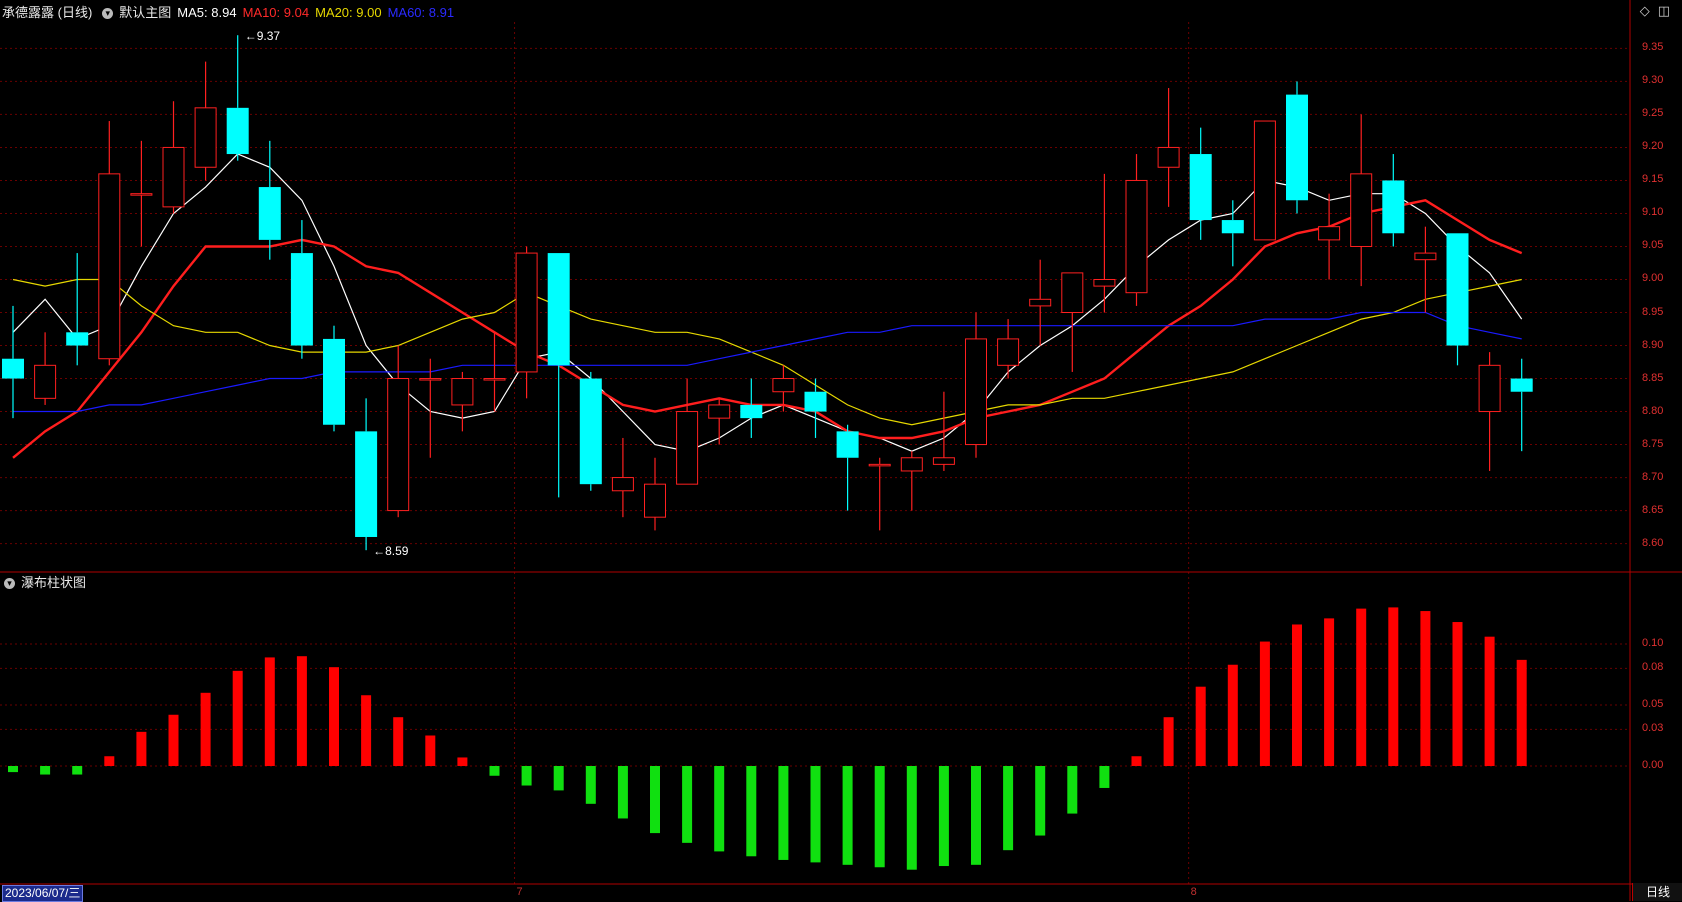 The height and width of the screenshot is (902, 1682). Describe the element at coordinates (1653, 509) in the screenshot. I see `y-tick-label: 8.65` at that location.